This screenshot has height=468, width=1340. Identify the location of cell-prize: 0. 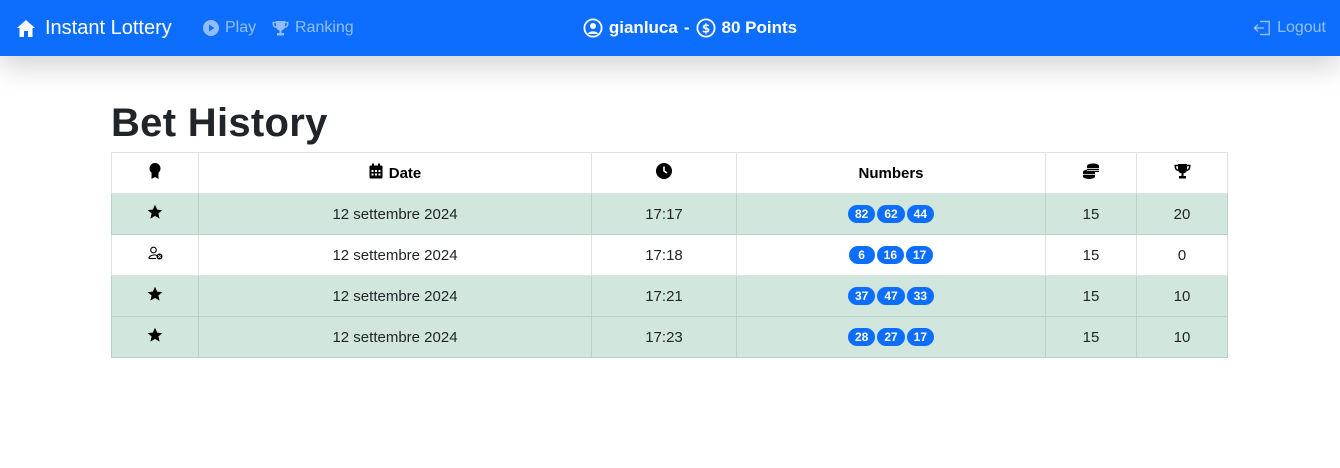
(1182, 255).